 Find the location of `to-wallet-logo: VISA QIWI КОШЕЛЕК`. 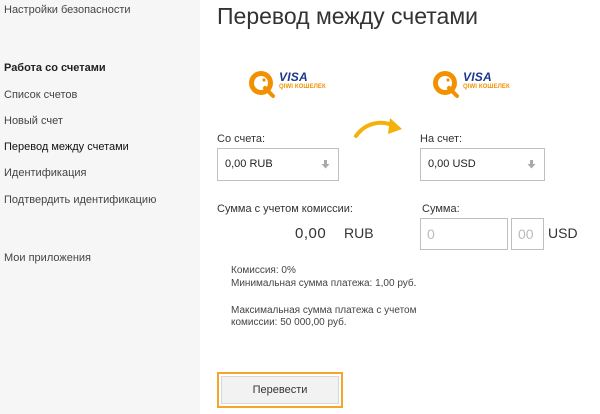

to-wallet-logo: VISA QIWI КОШЕЛЕК is located at coordinates (479, 83).